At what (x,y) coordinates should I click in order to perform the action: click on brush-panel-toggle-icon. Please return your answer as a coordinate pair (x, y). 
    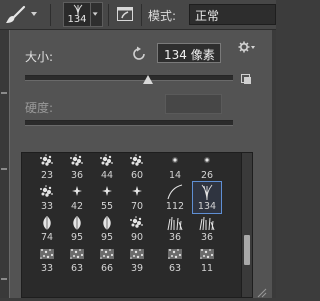
    Looking at the image, I should click on (125, 14).